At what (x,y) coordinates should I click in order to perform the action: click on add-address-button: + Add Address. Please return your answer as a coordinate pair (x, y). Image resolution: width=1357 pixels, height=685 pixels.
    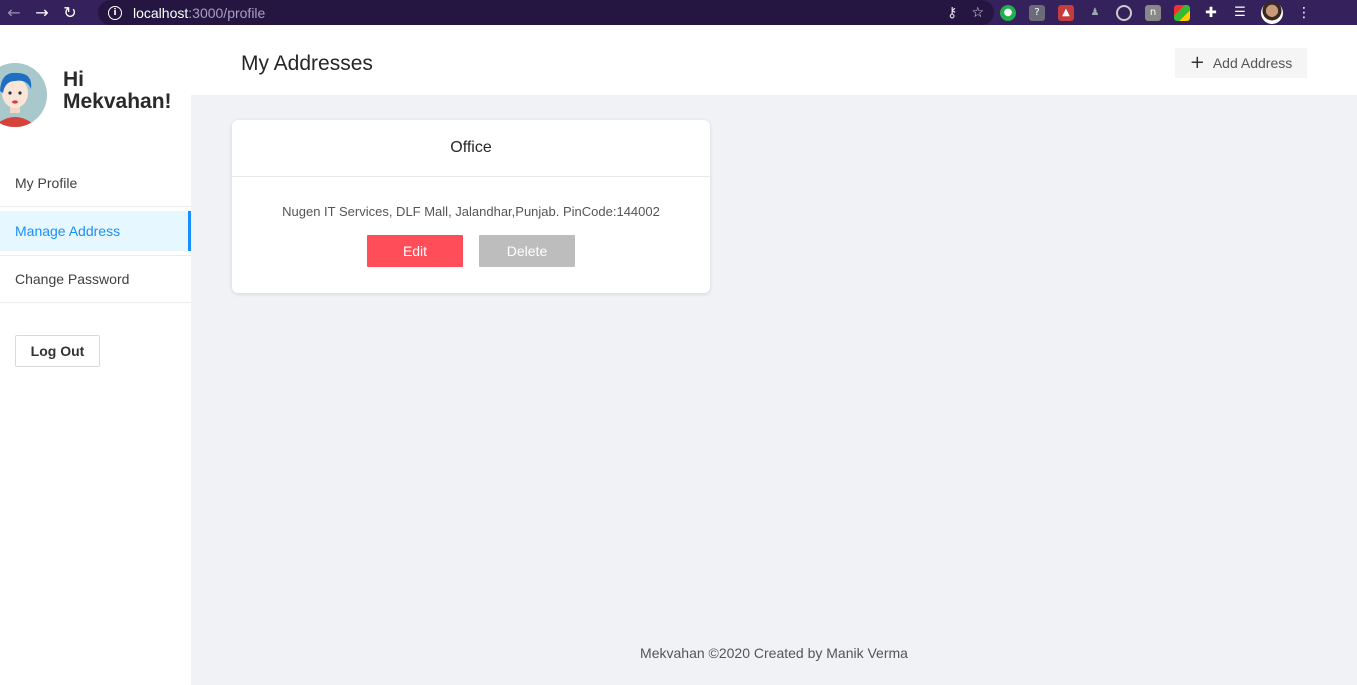
    Looking at the image, I should click on (1241, 63).